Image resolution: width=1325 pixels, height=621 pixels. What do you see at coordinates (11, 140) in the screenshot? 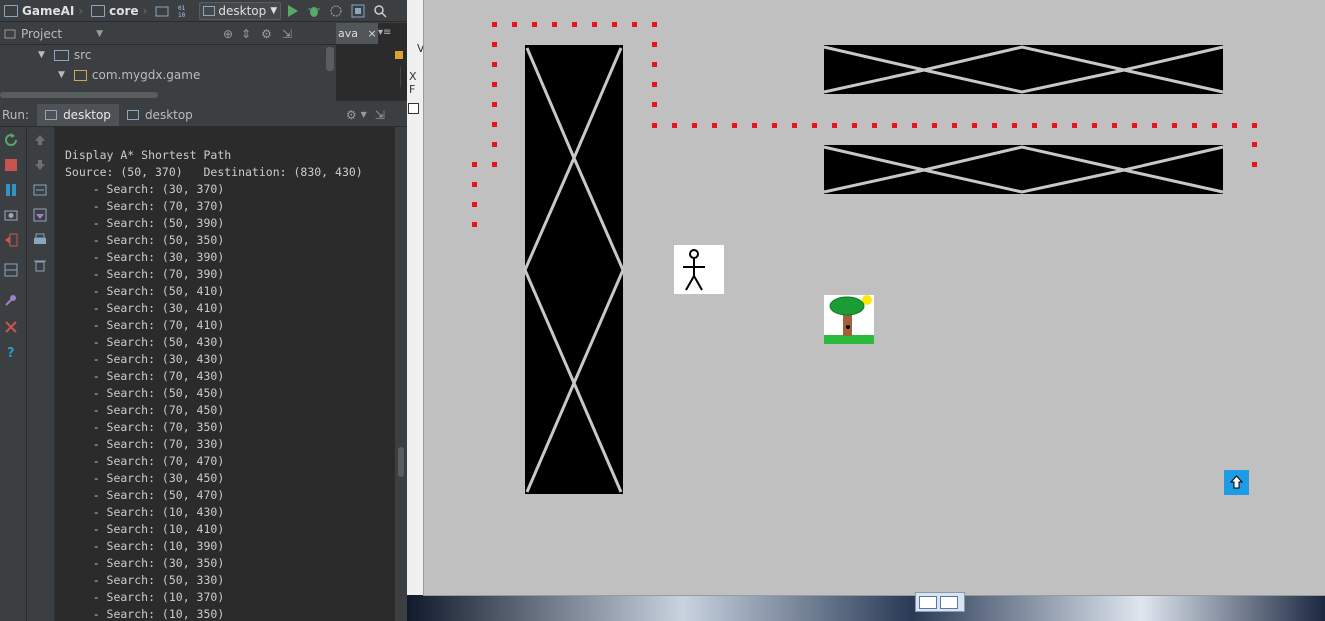
I see `rerun-icon` at bounding box center [11, 140].